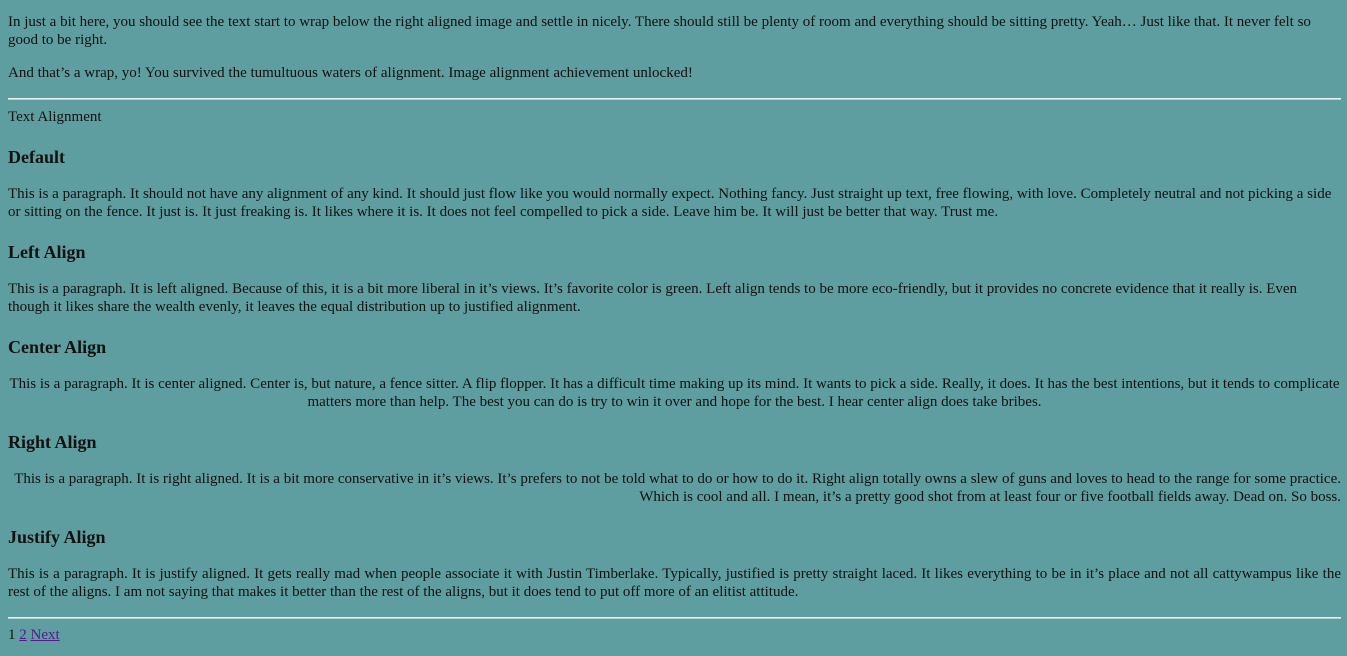 The width and height of the screenshot is (1347, 656). Describe the element at coordinates (23, 635) in the screenshot. I see `page-2-link: 2` at that location.